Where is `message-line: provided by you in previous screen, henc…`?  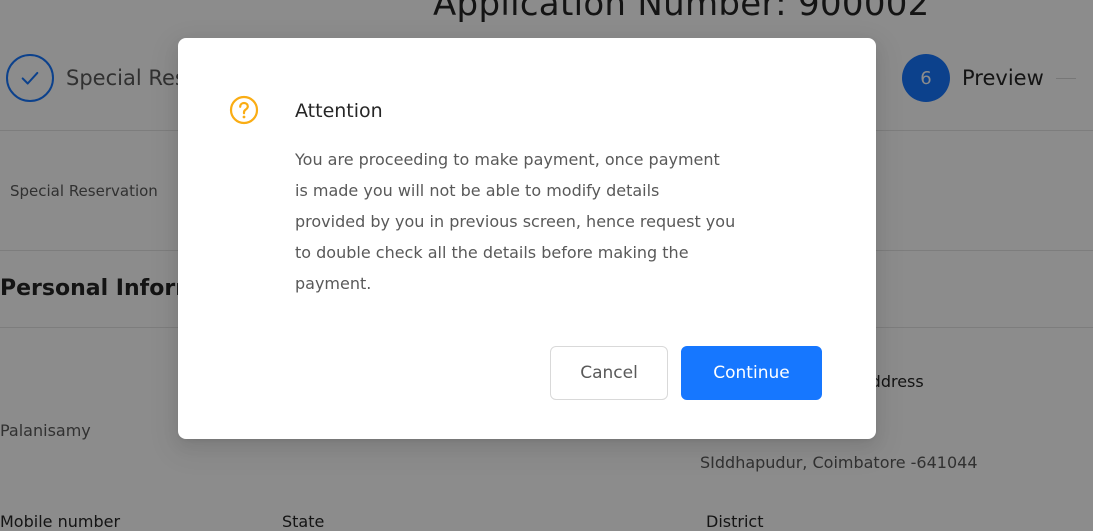 message-line: provided by you in previous screen, henc… is located at coordinates (515, 221).